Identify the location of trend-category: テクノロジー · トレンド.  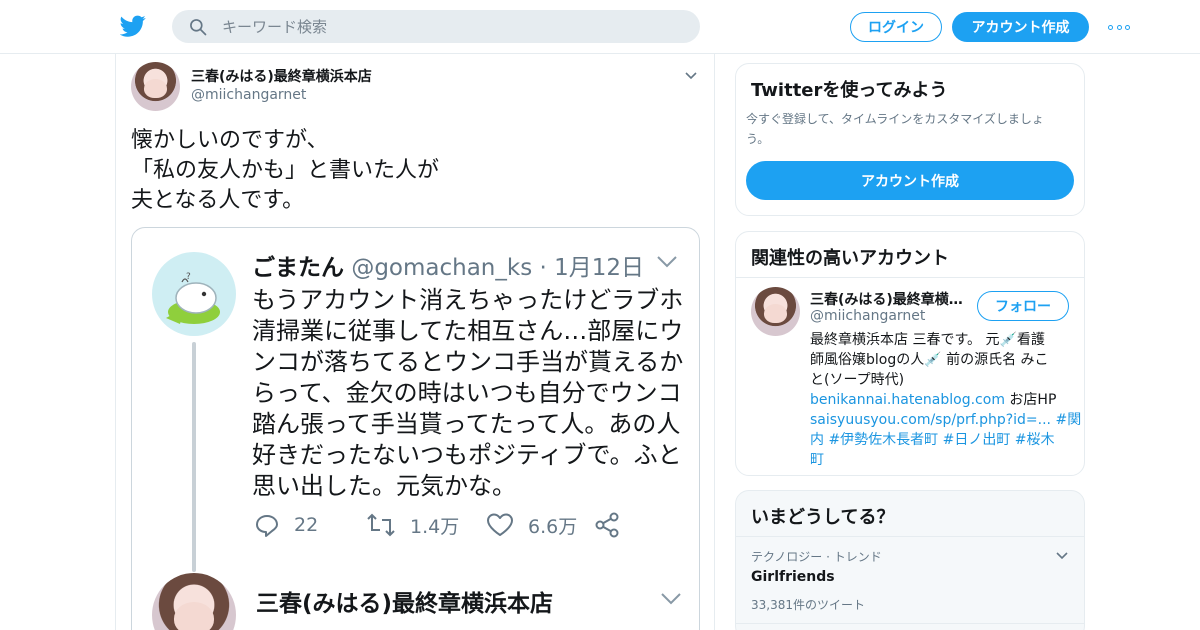
(816, 557).